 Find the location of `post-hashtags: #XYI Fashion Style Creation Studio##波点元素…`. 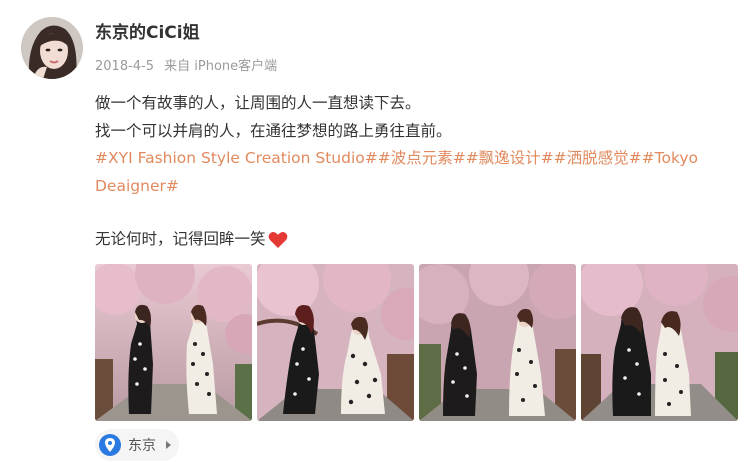

post-hashtags: #XYI Fashion Style Creation Studio##波点元素… is located at coordinates (415, 172).